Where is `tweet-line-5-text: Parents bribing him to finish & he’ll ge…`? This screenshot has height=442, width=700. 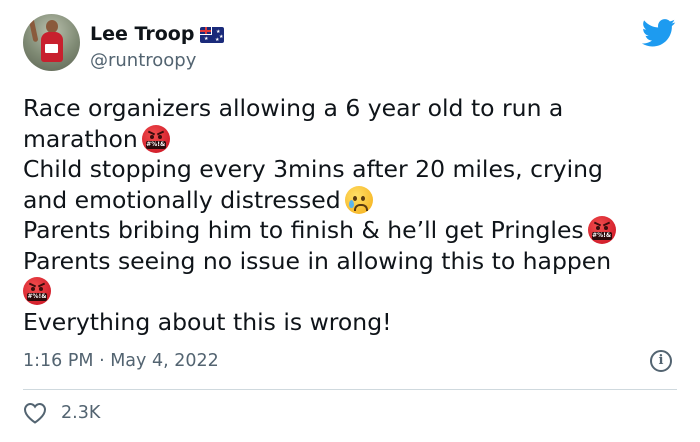
tweet-line-5-text: Parents bribing him to finish & he’ll ge… is located at coordinates (303, 230).